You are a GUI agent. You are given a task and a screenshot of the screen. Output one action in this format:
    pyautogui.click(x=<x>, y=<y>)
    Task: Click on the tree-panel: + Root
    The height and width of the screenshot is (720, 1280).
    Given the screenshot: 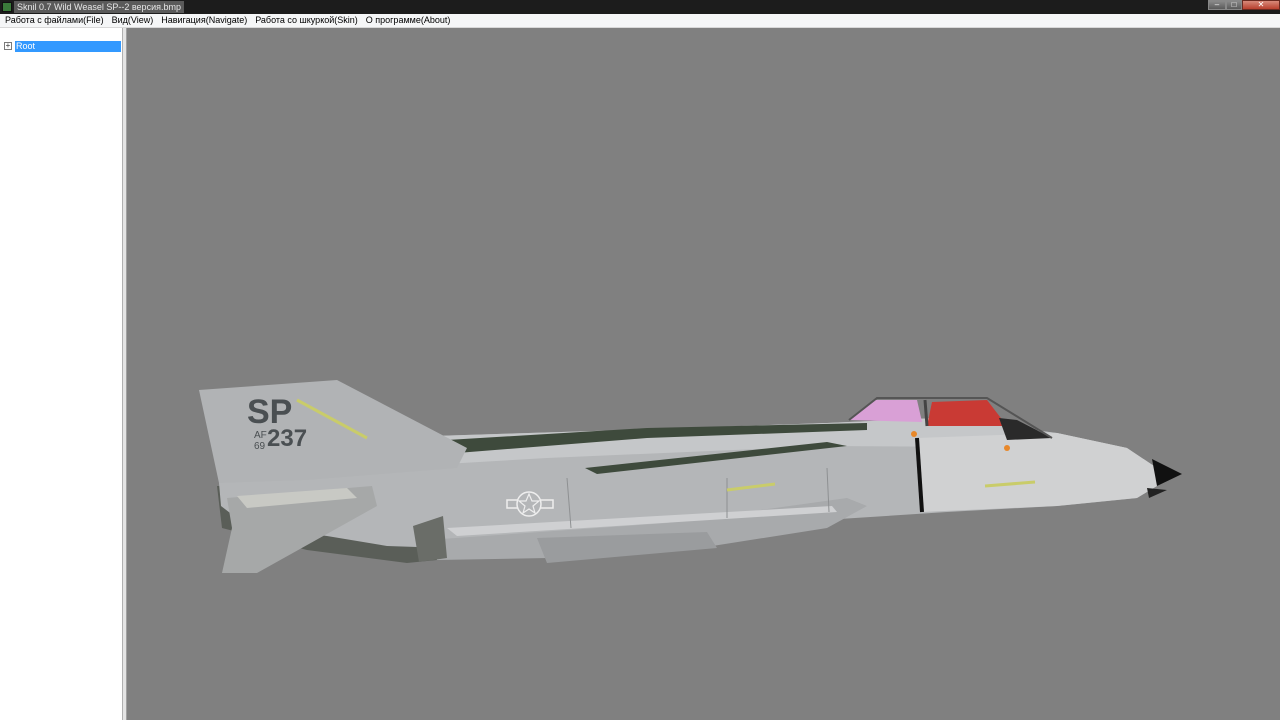 What is the action you would take?
    pyautogui.click(x=61, y=374)
    